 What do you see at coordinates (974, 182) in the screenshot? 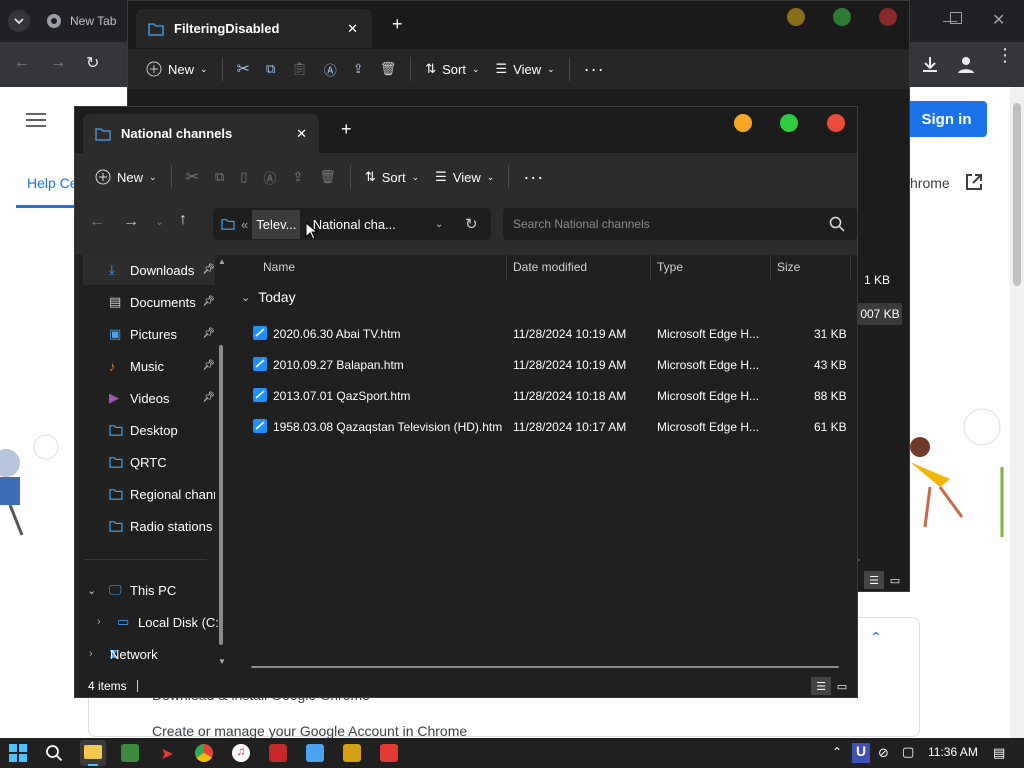
I see `open-in-new-icon` at bounding box center [974, 182].